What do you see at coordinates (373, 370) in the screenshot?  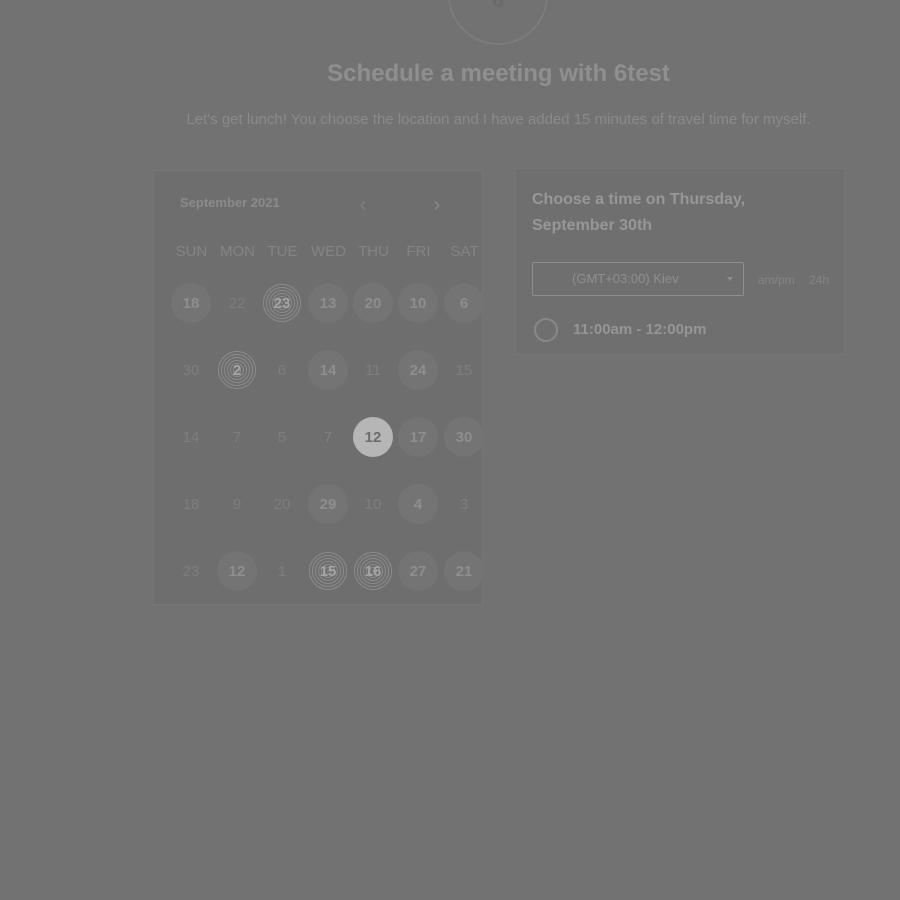 I see `calendar-day: 11` at bounding box center [373, 370].